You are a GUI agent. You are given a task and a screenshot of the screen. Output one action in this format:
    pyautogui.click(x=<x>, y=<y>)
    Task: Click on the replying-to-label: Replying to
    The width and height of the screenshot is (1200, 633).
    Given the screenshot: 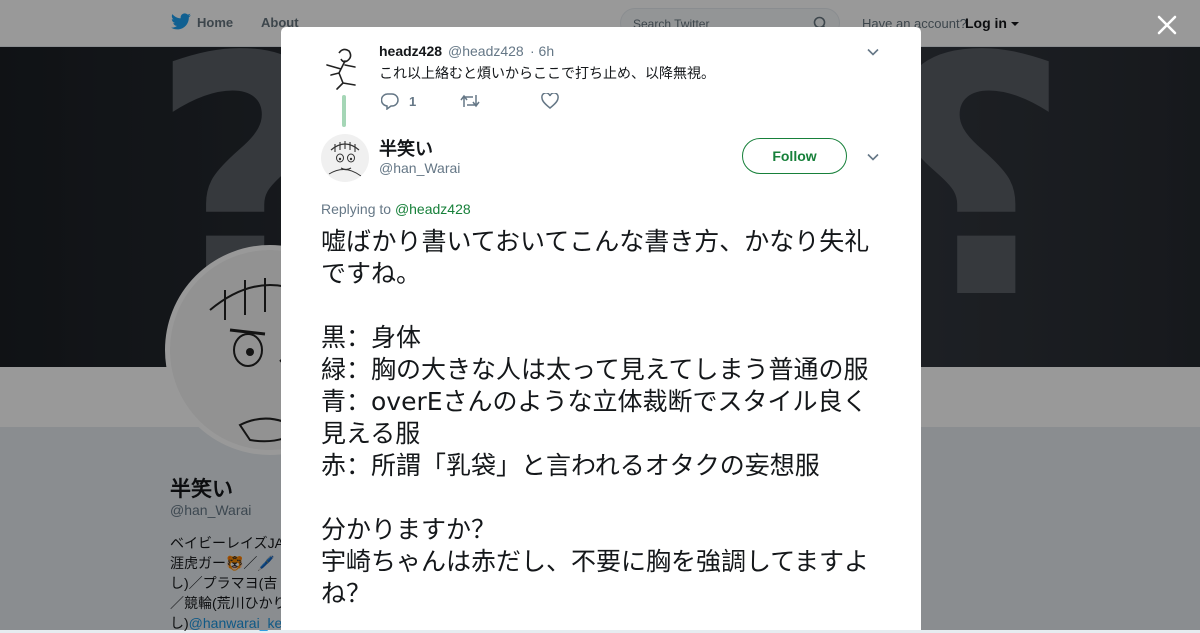 What is the action you would take?
    pyautogui.click(x=356, y=209)
    